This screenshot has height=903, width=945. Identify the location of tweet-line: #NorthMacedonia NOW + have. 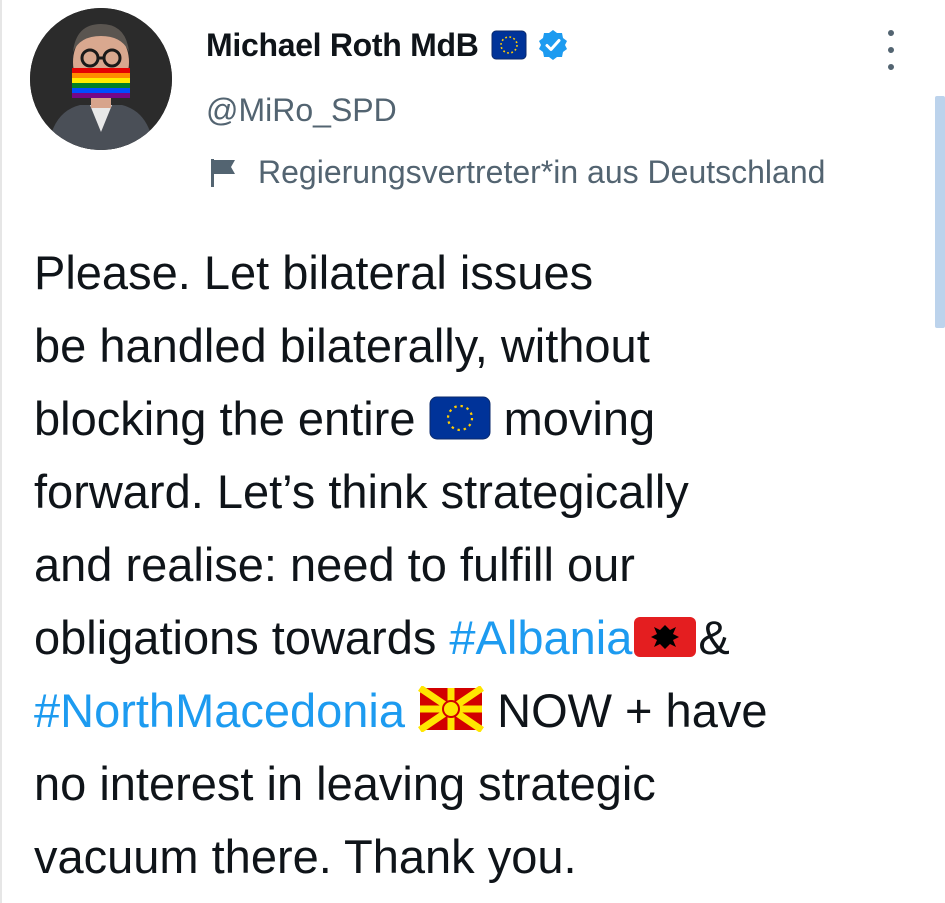
(484, 710).